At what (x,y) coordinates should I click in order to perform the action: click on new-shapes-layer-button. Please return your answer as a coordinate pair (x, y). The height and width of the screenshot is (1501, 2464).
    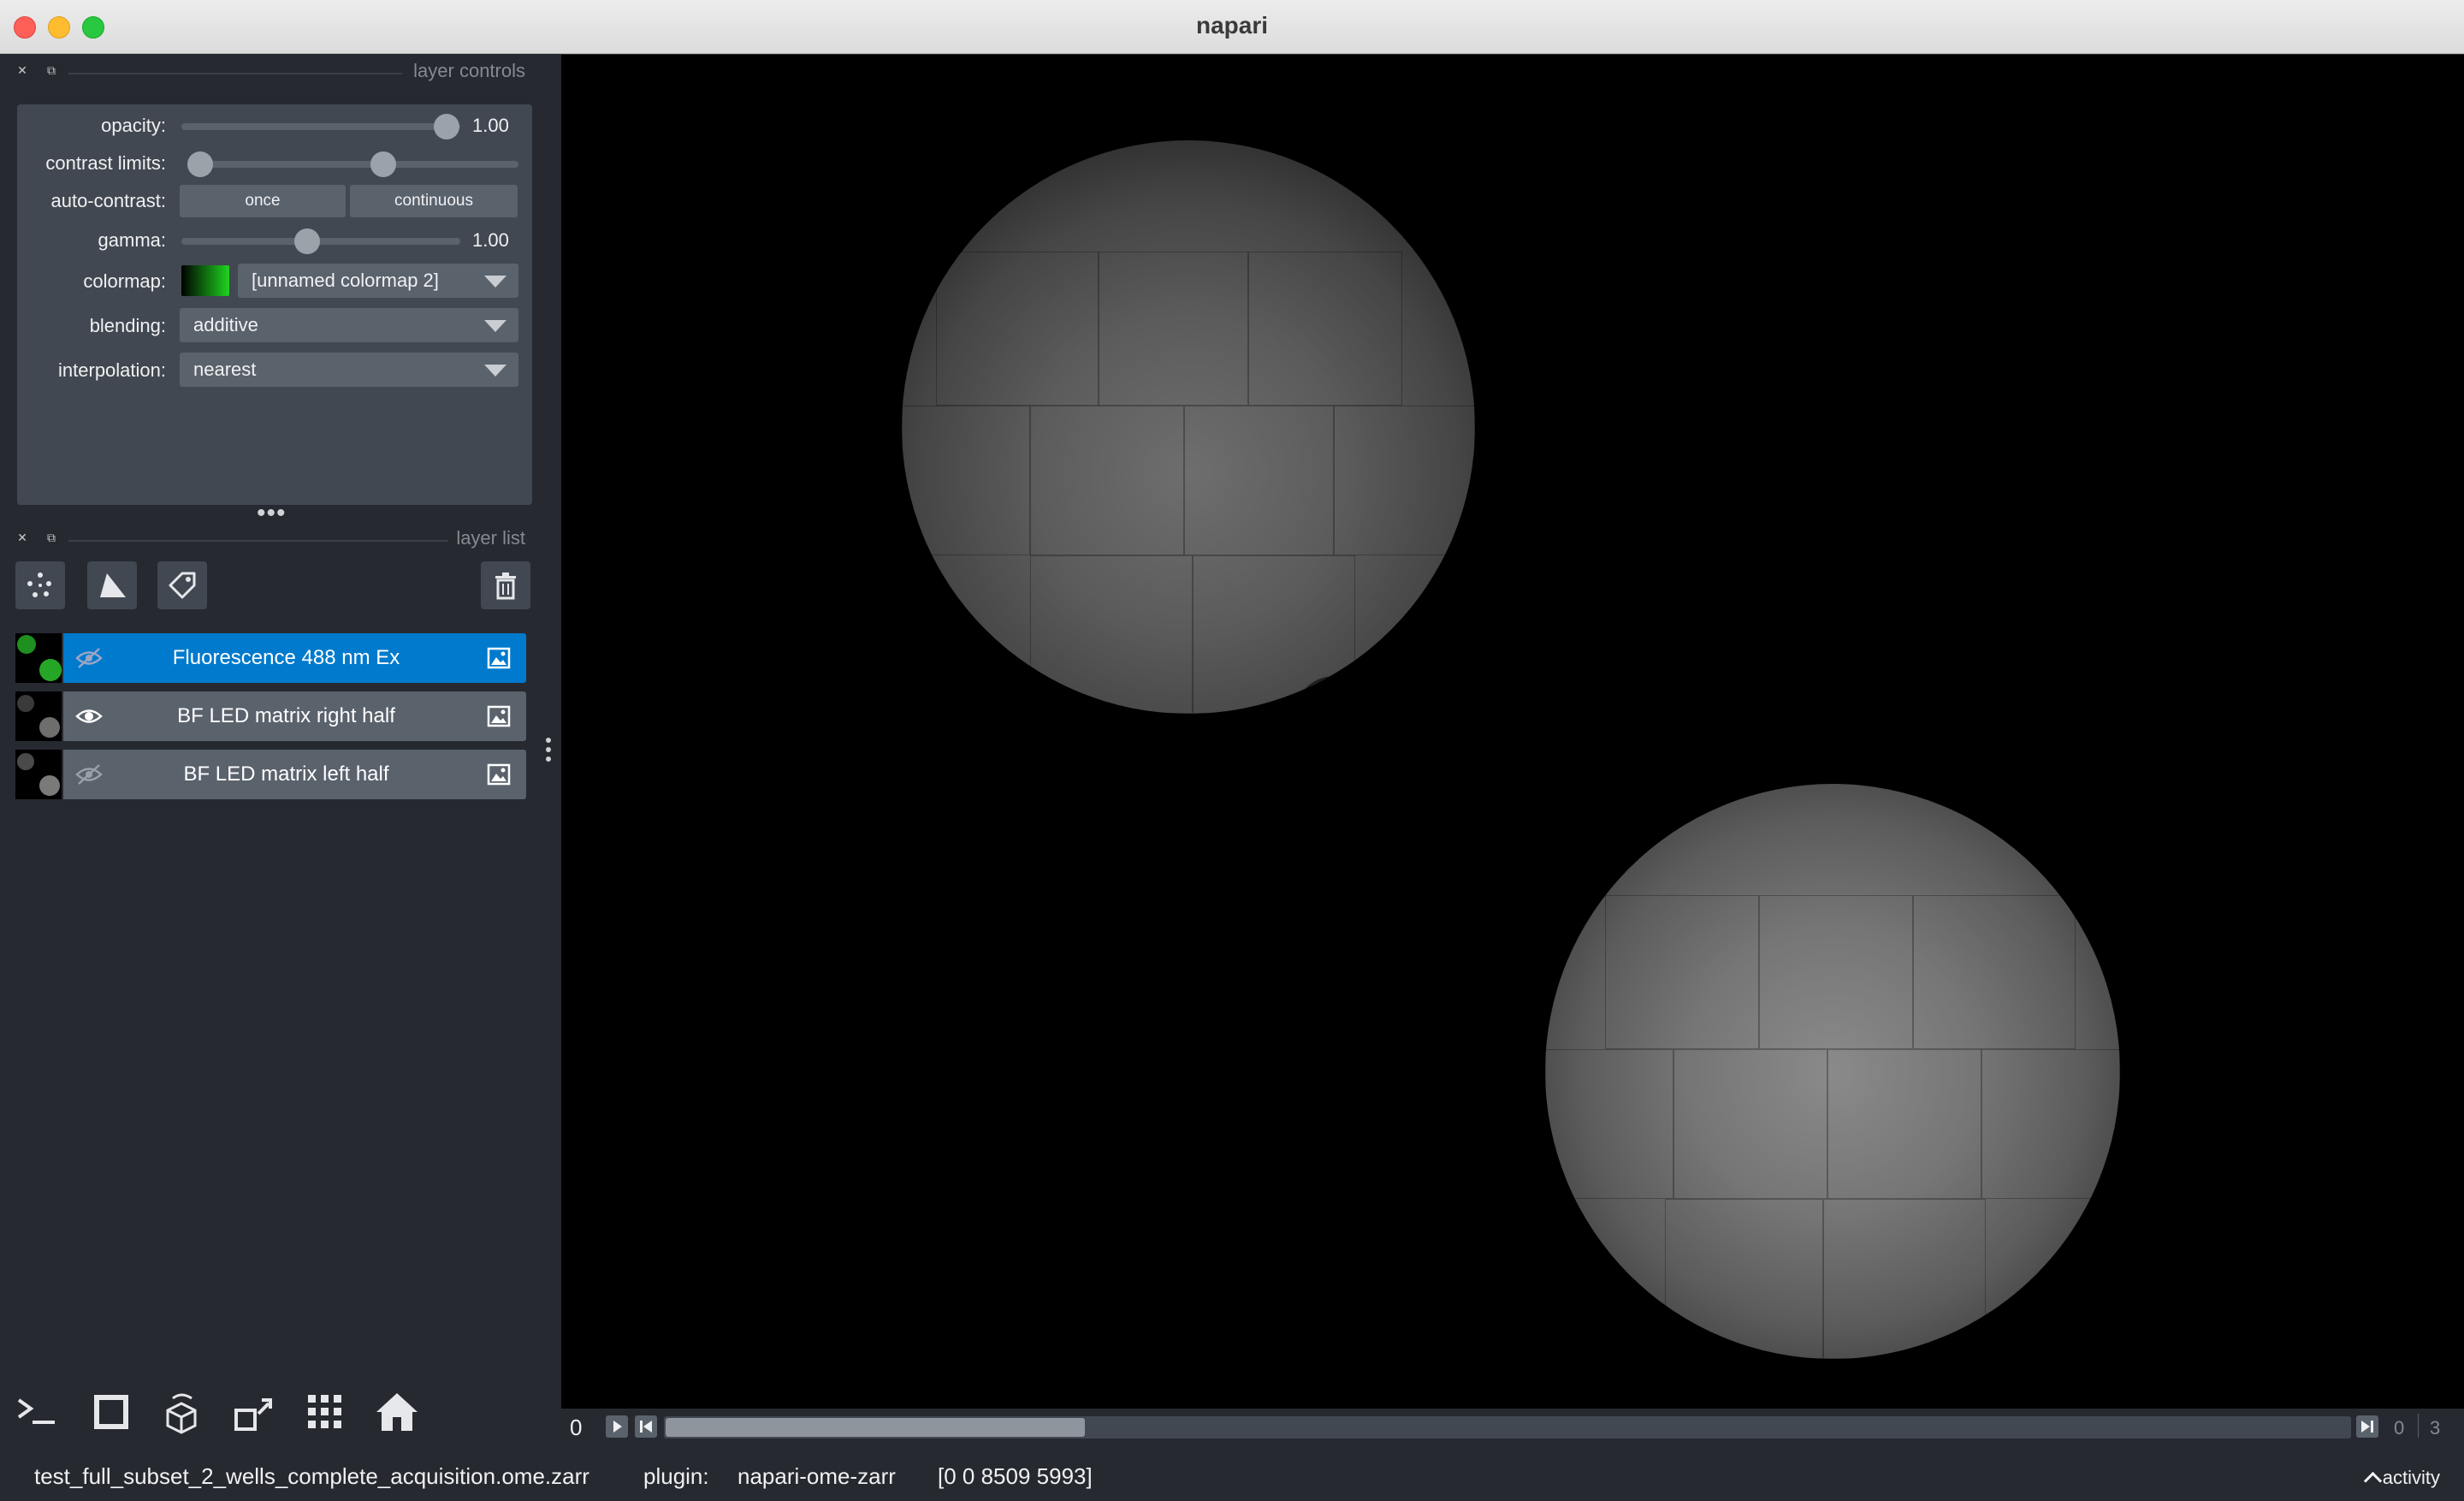
    Looking at the image, I should click on (112, 585).